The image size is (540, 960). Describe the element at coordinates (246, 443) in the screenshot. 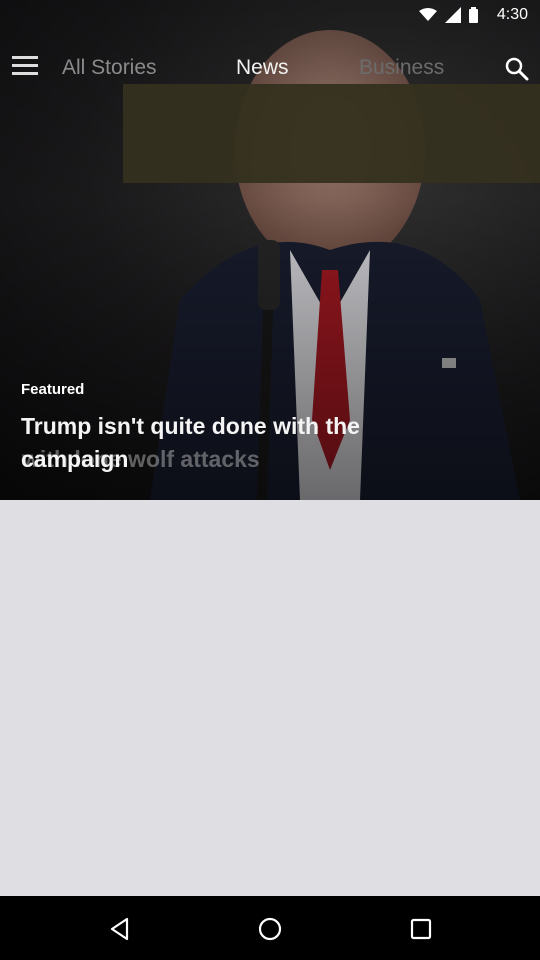

I see `featured-headline: Trump isn't quite done with the campaign` at that location.